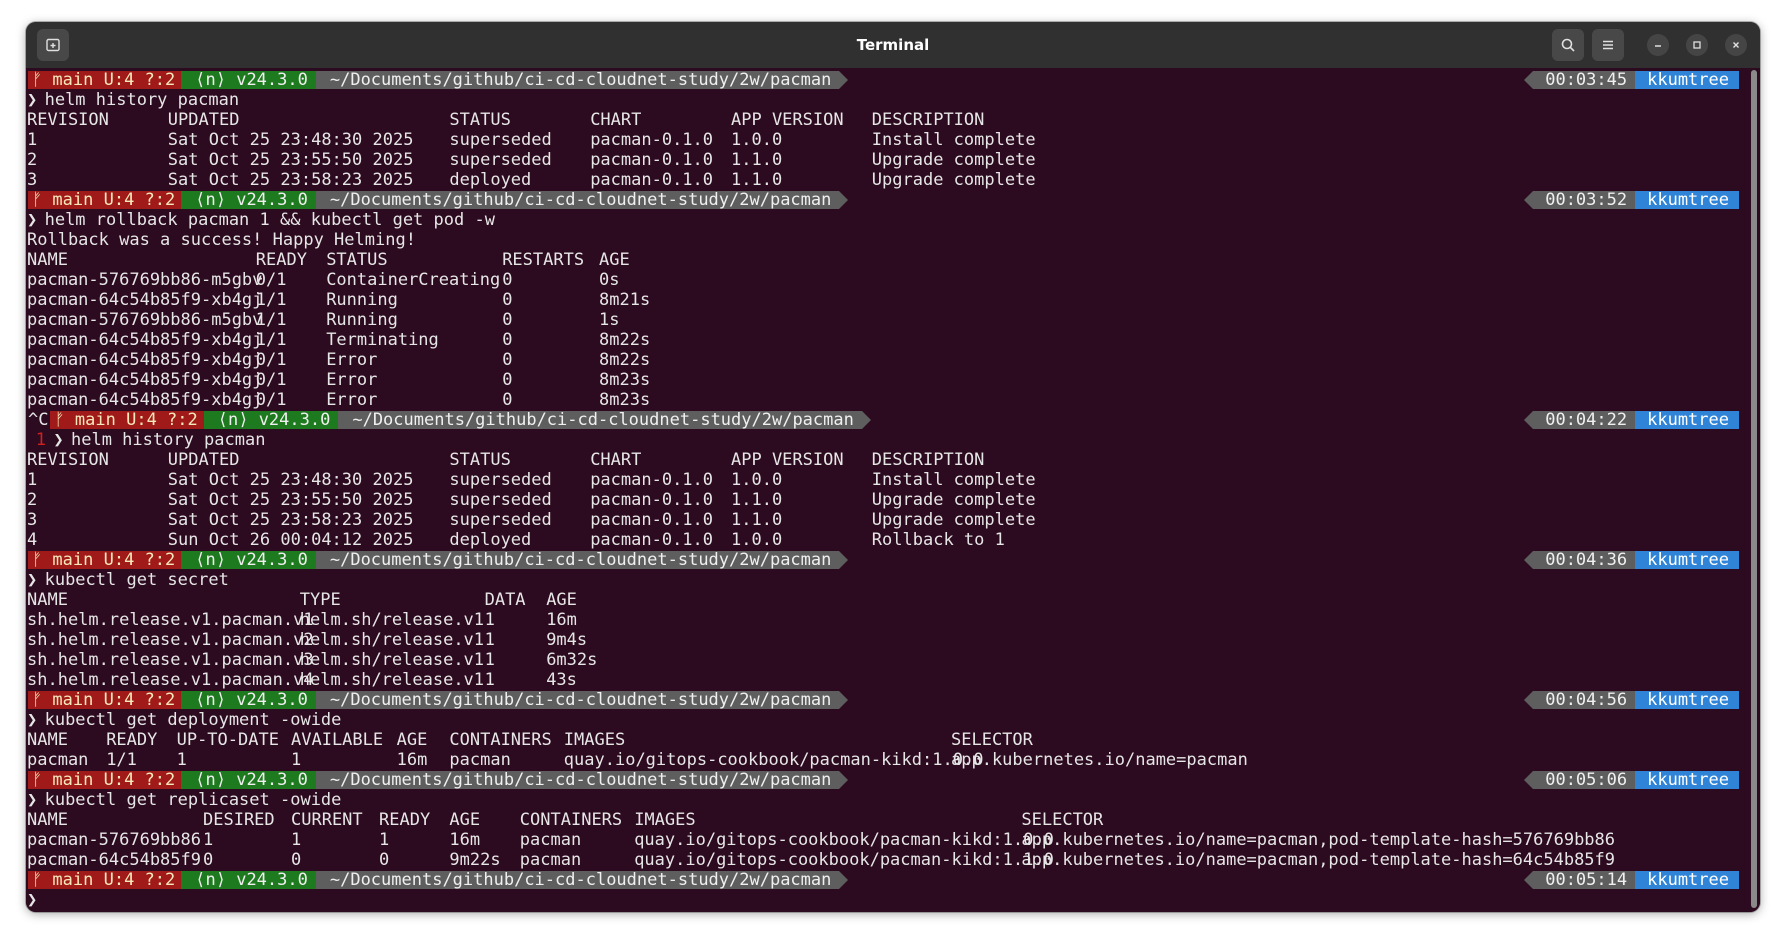  Describe the element at coordinates (1608, 45) in the screenshot. I see `menu-button` at that location.